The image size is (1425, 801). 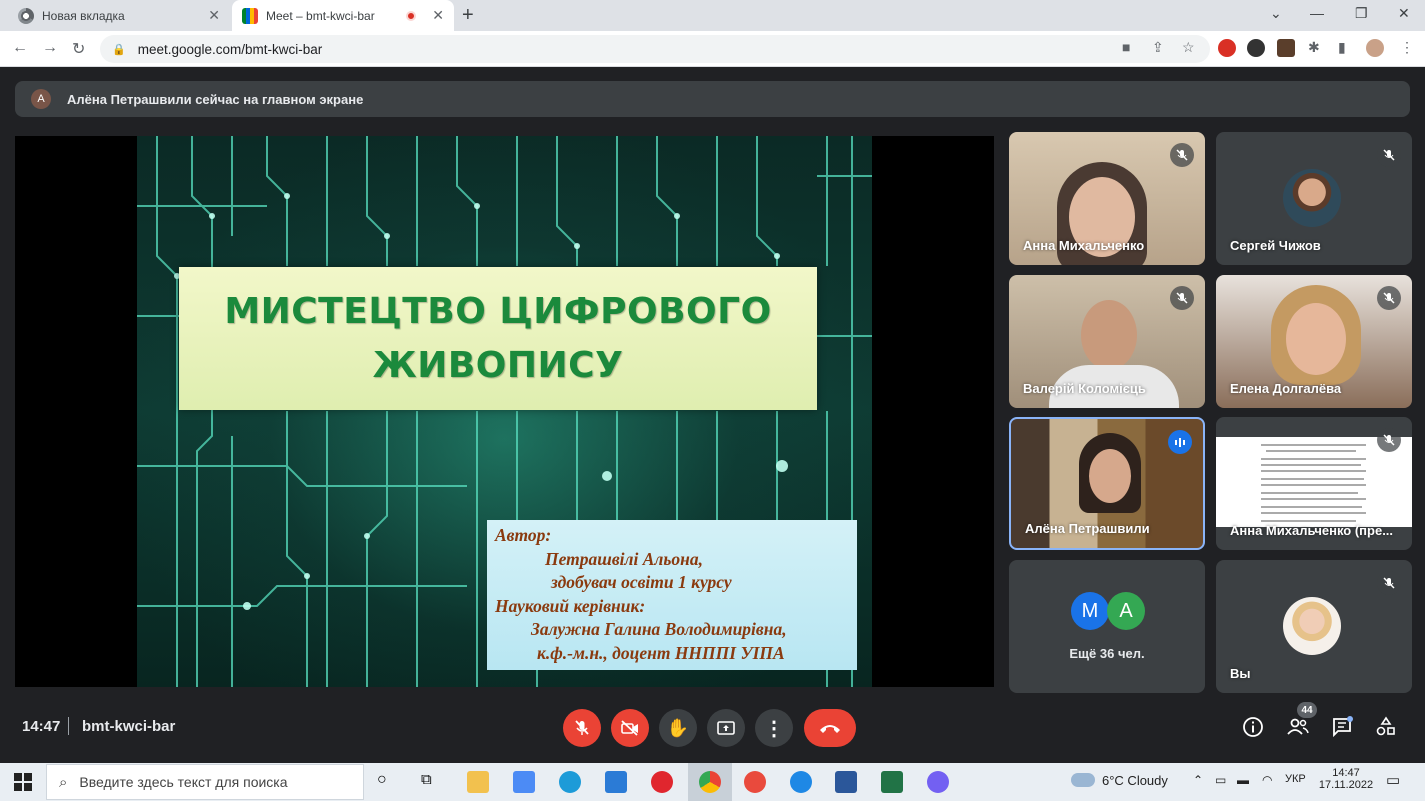 I want to click on avatar, so click(x=1312, y=198).